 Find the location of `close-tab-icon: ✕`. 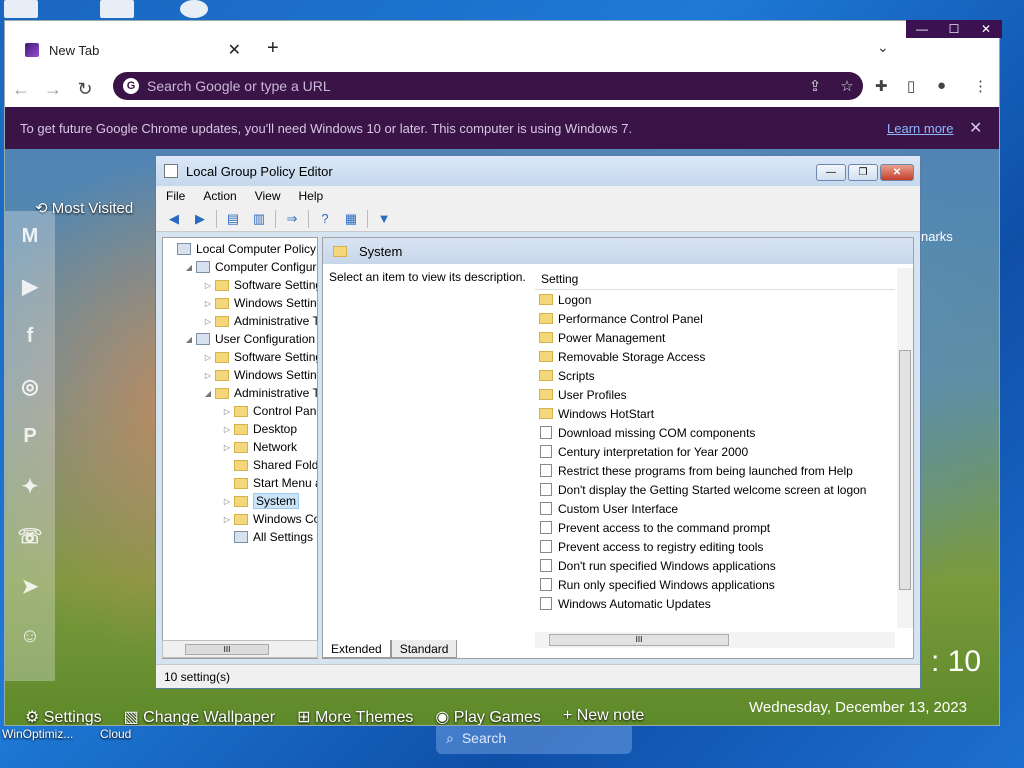

close-tab-icon: ✕ is located at coordinates (234, 50).